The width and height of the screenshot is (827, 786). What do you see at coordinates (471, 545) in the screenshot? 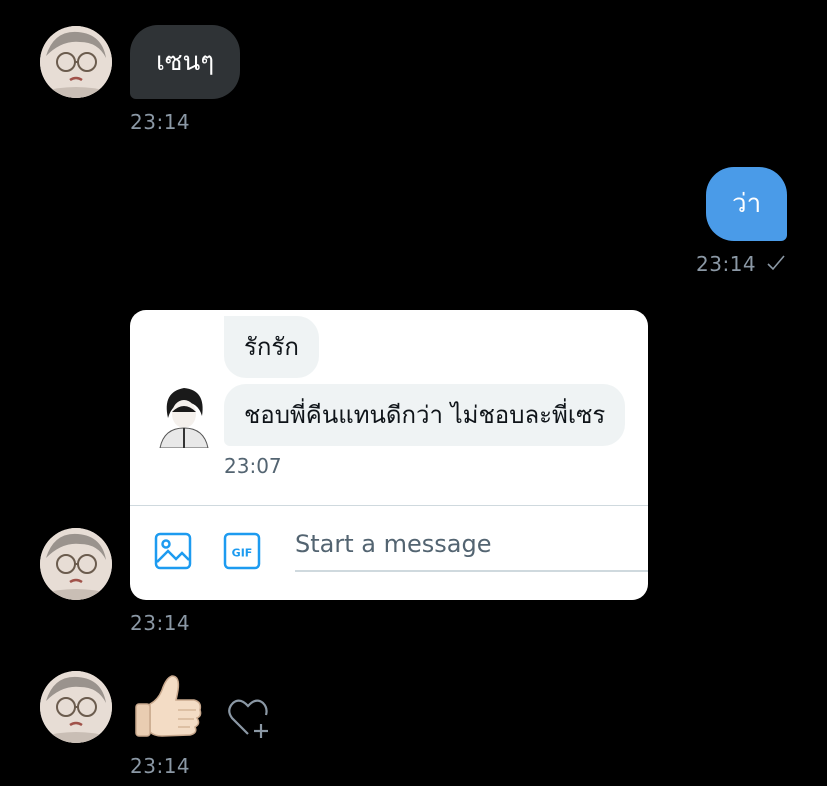
I see `screenshot-message-input: Start a message` at bounding box center [471, 545].